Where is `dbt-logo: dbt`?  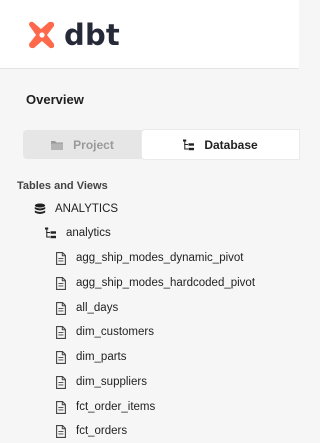 dbt-logo: dbt is located at coordinates (73, 35).